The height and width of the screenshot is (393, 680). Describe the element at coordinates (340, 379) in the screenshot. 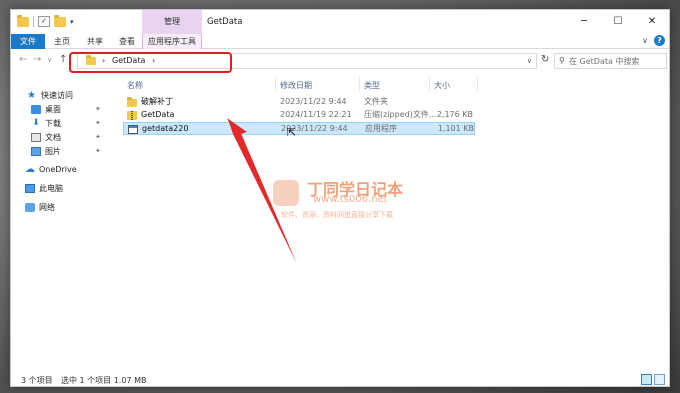

I see `status-bar: 3 个项目 选中 1 个项目 1.07 MB` at that location.